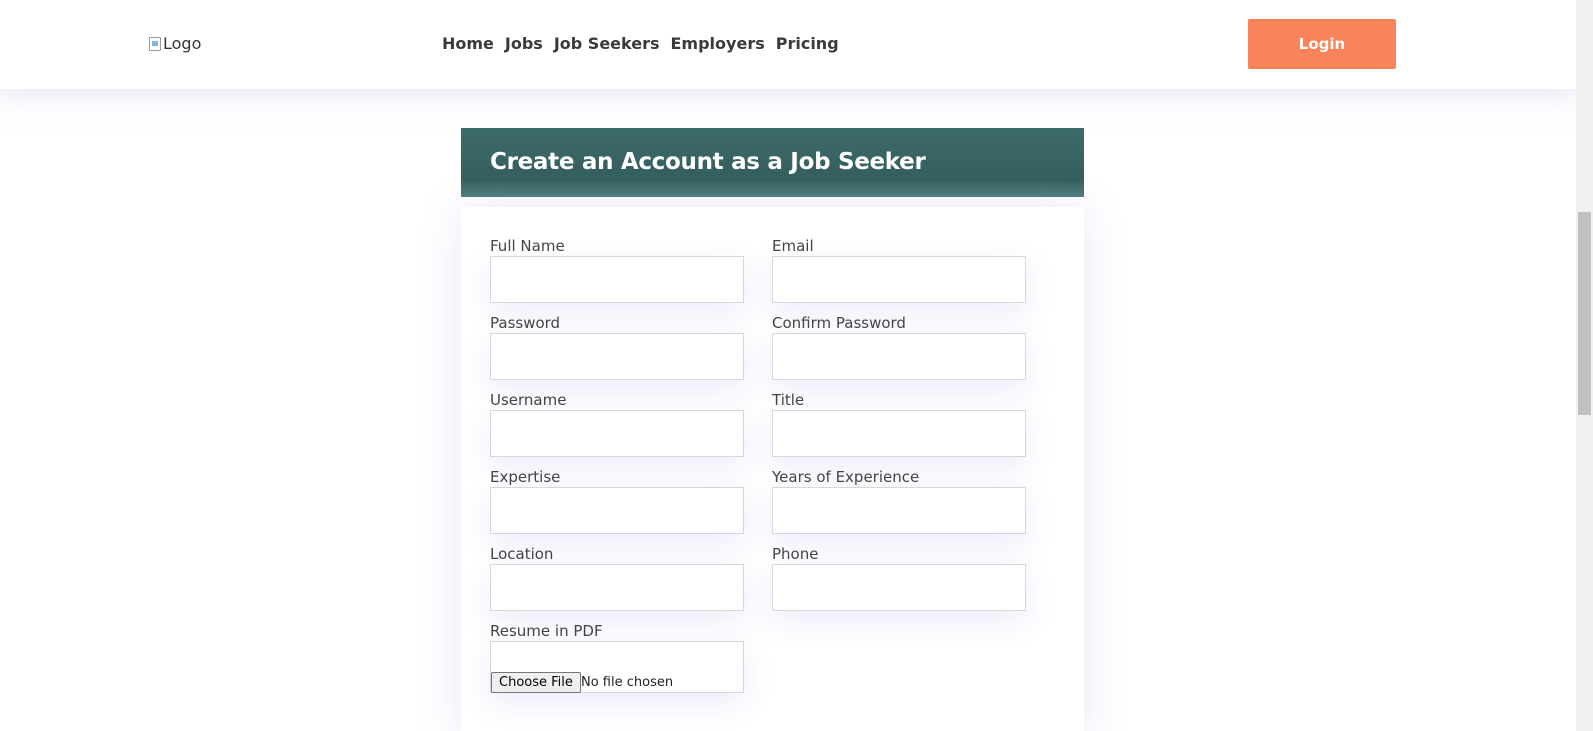 This screenshot has width=1593, height=731. I want to click on password-label: Password, so click(525, 323).